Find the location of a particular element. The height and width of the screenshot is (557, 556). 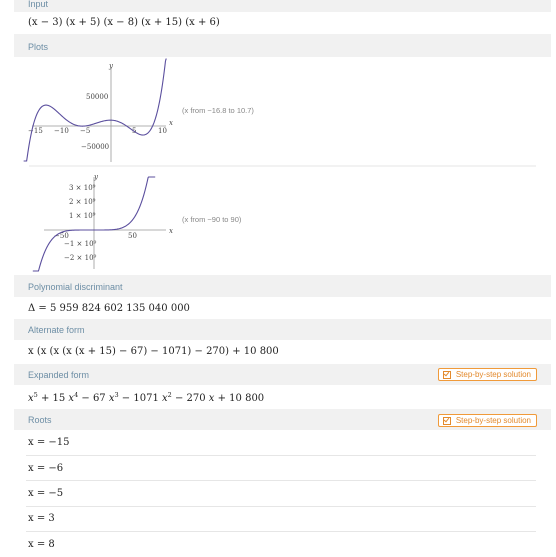

plot2-y-label: y is located at coordinates (96, 177).